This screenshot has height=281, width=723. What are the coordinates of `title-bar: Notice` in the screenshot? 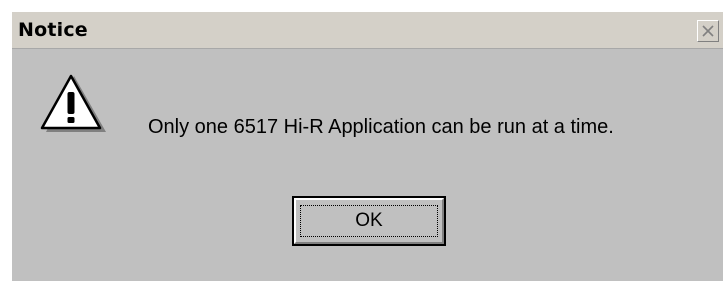 It's located at (367, 30).